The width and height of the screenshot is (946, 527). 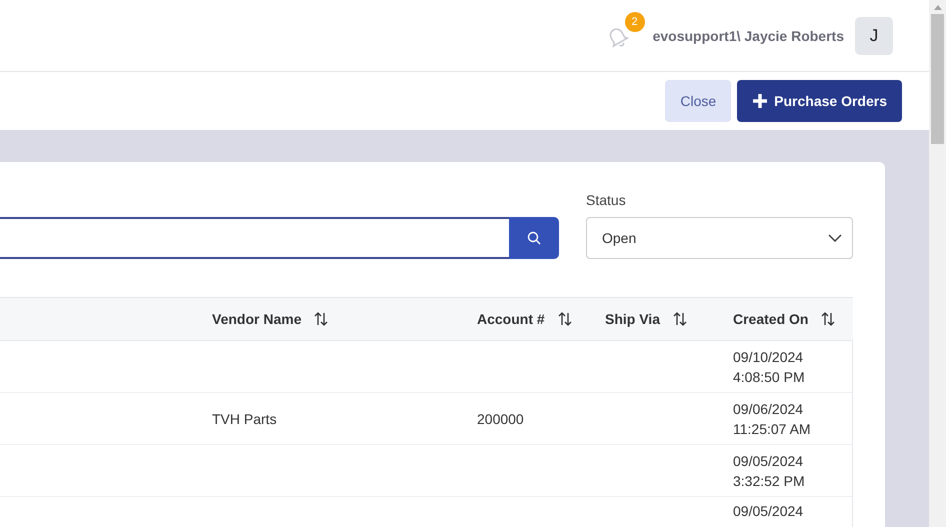 What do you see at coordinates (760, 101) in the screenshot?
I see `plus-icon` at bounding box center [760, 101].